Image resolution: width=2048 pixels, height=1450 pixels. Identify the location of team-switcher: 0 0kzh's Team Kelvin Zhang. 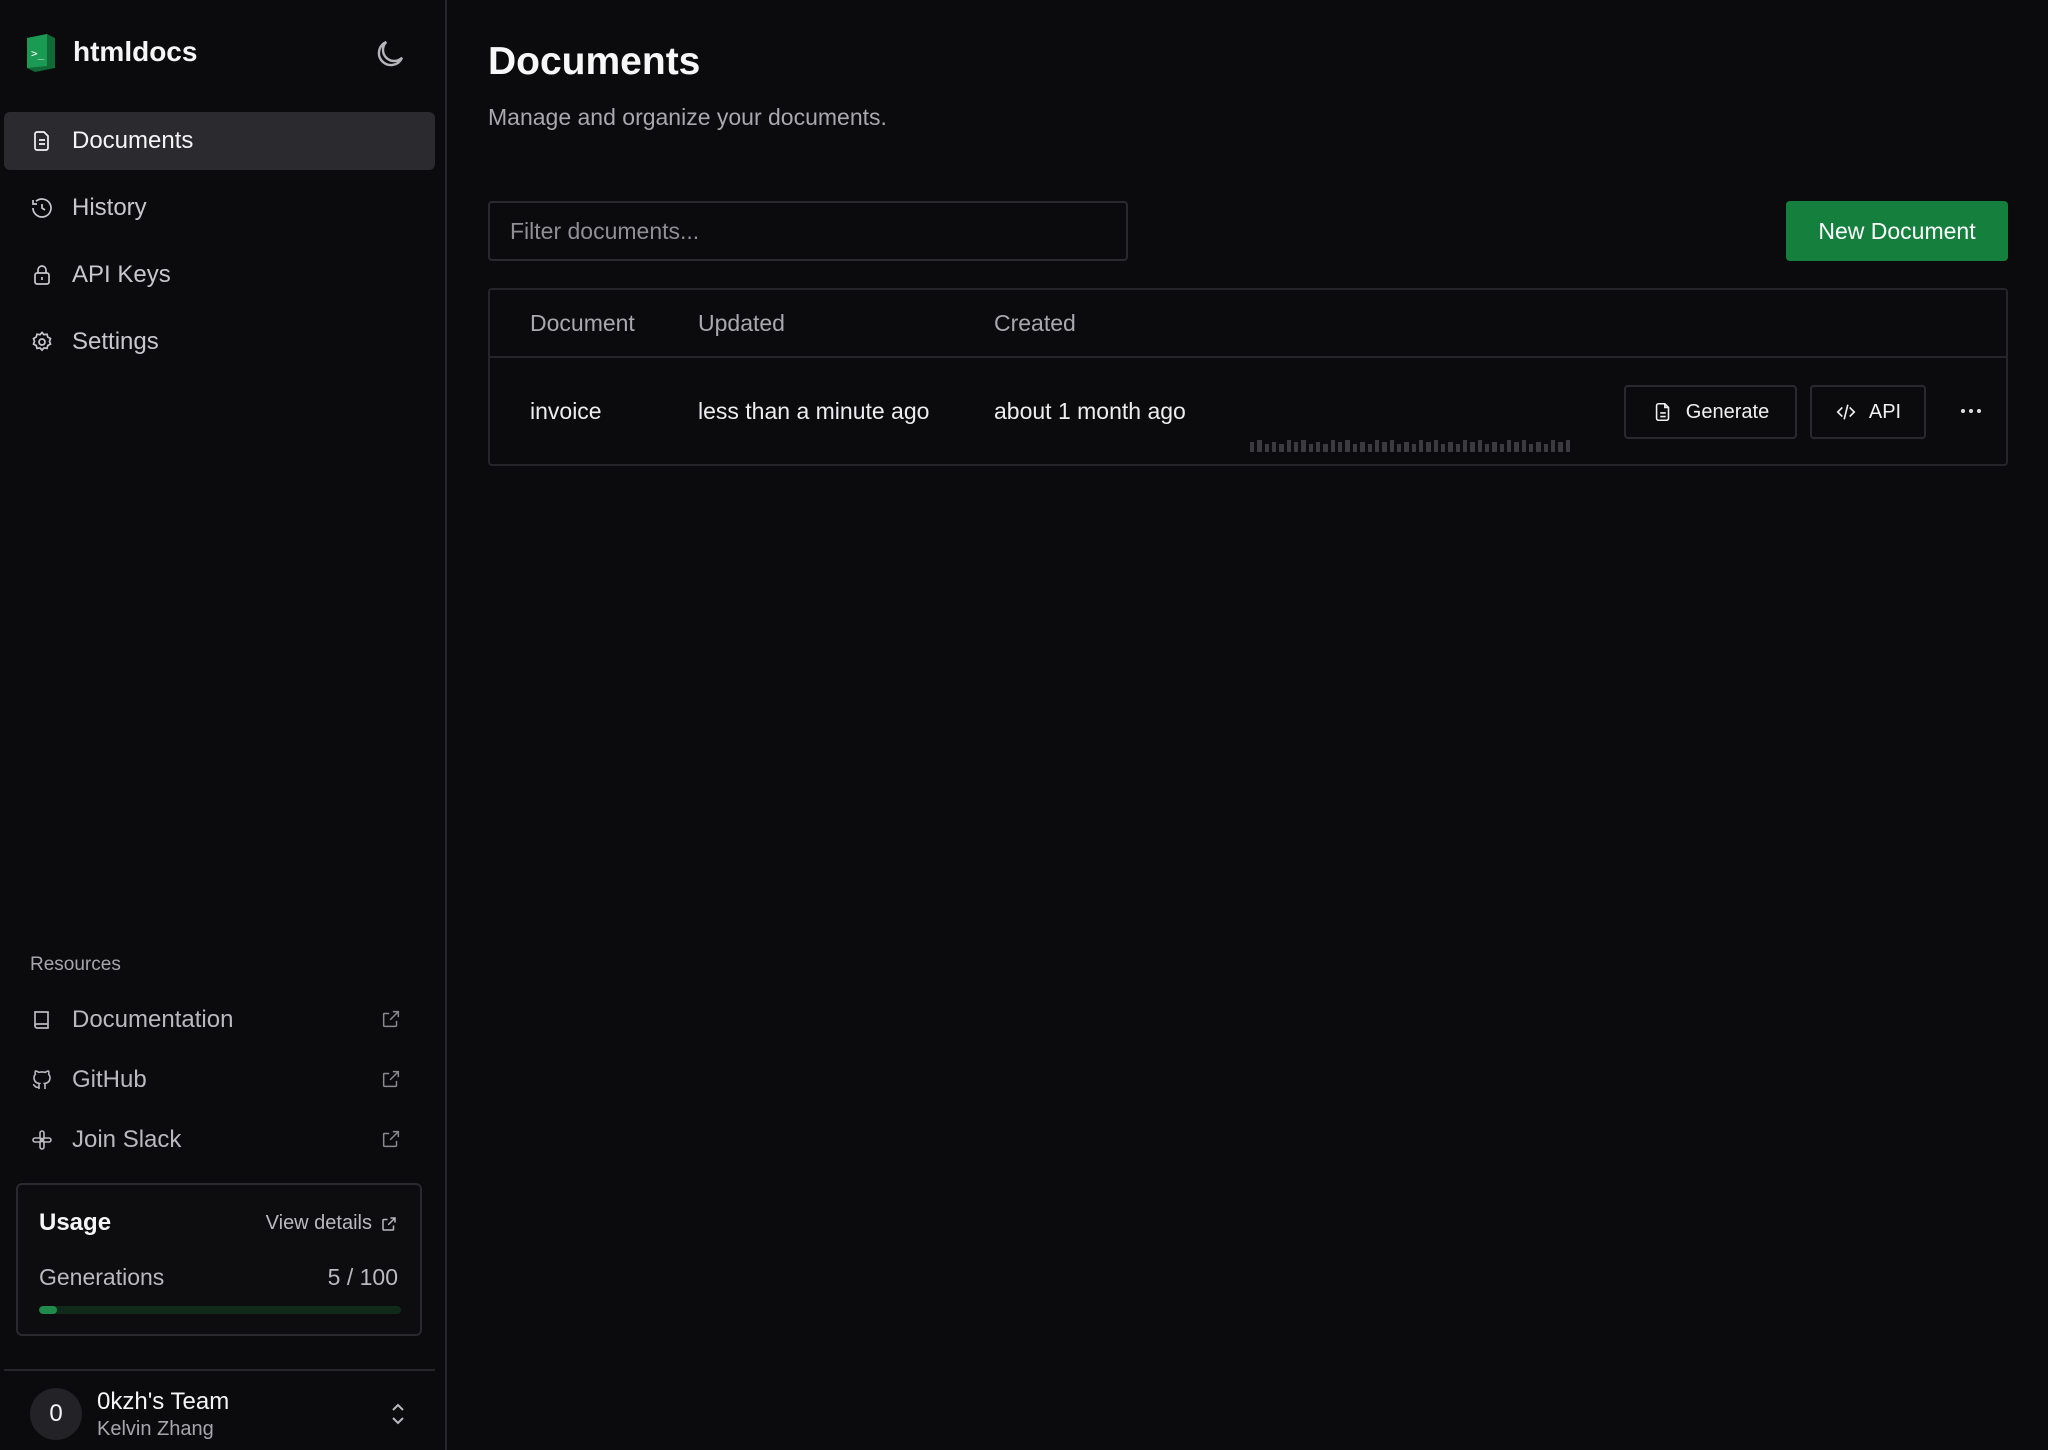
(220, 1414).